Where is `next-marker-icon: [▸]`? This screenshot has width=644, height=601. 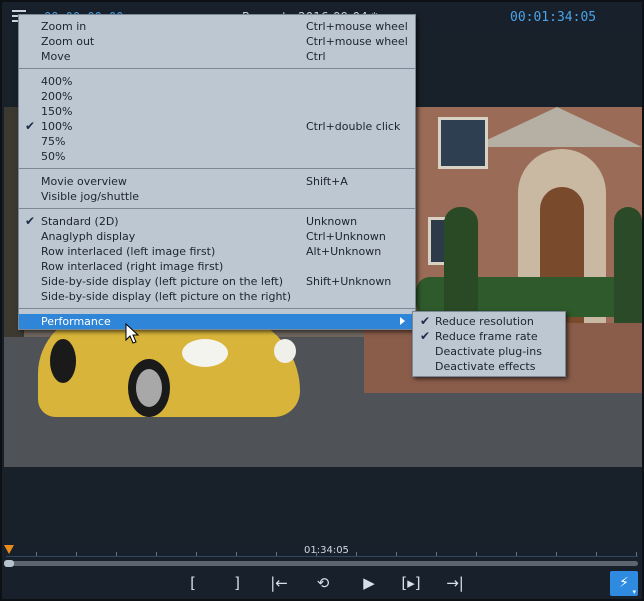
next-marker-icon: [▸] is located at coordinates (411, 583).